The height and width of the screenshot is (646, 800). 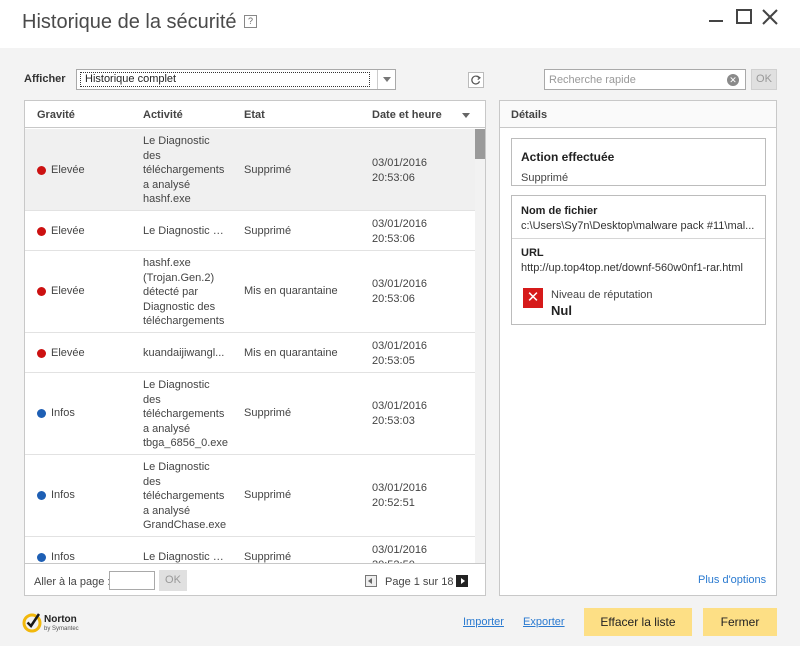 What do you see at coordinates (744, 17) in the screenshot?
I see `maximize-icon` at bounding box center [744, 17].